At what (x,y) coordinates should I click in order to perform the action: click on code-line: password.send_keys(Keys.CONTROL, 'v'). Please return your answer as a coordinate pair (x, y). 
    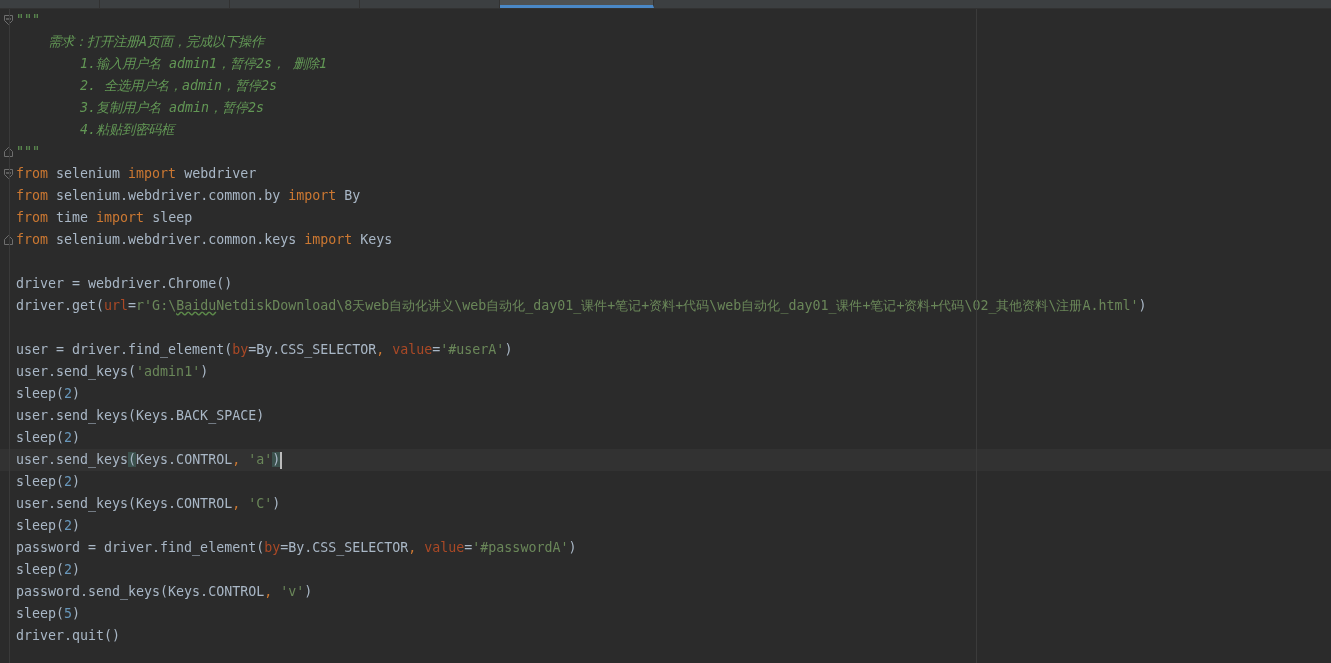
    Looking at the image, I should click on (164, 592).